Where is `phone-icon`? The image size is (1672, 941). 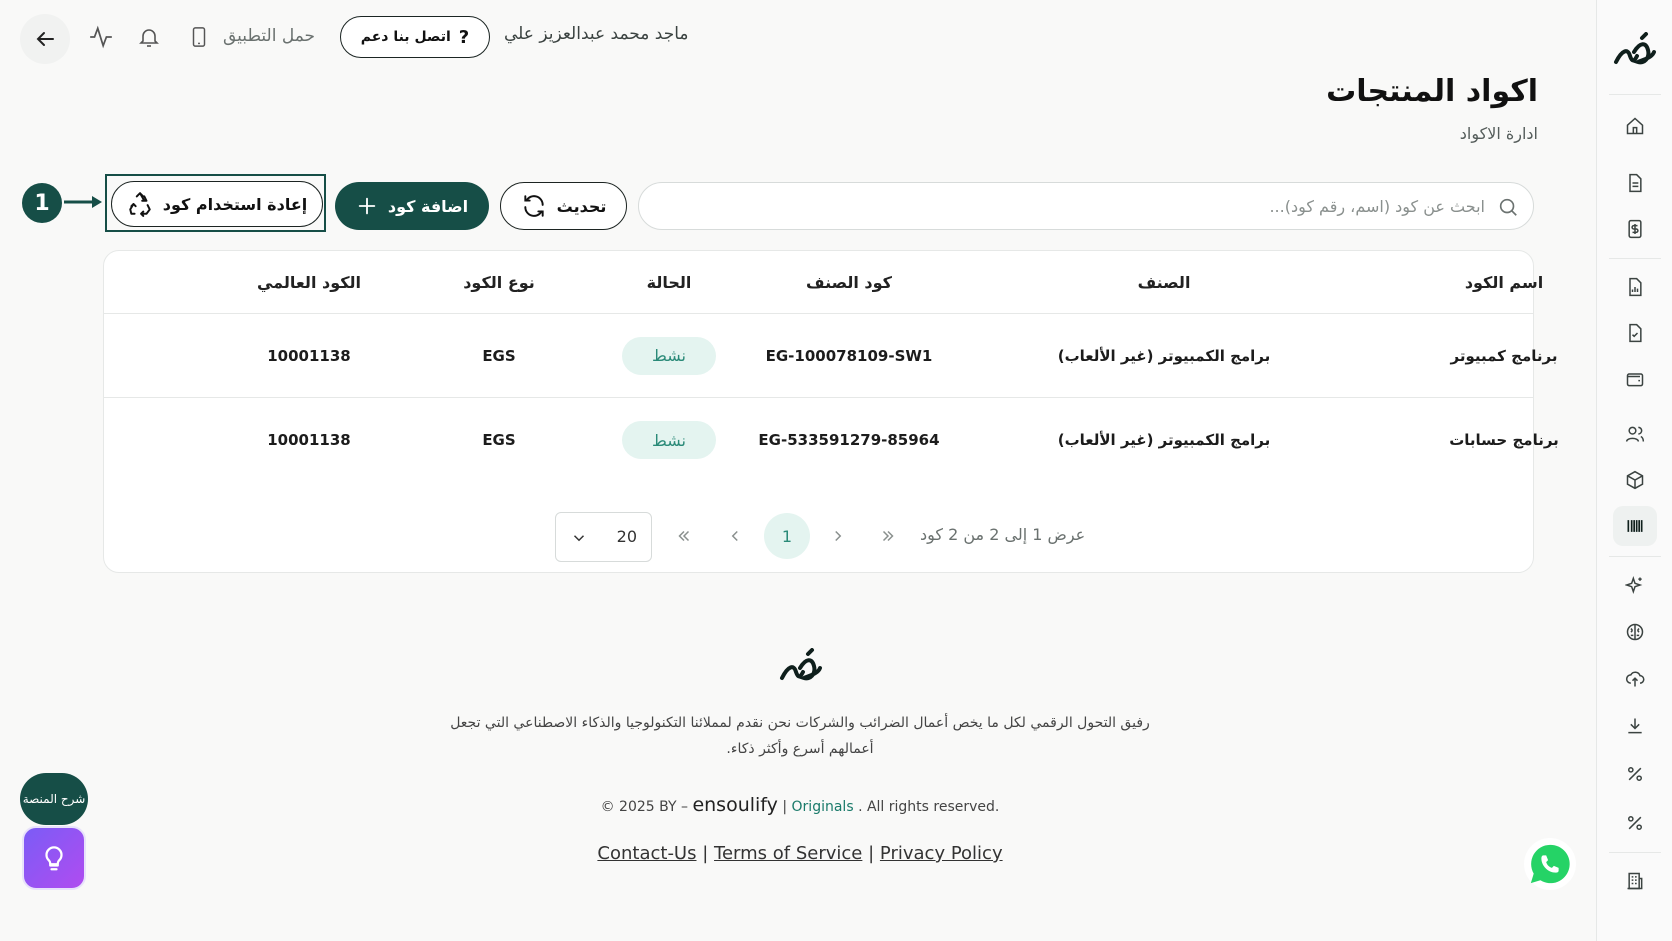 phone-icon is located at coordinates (199, 37).